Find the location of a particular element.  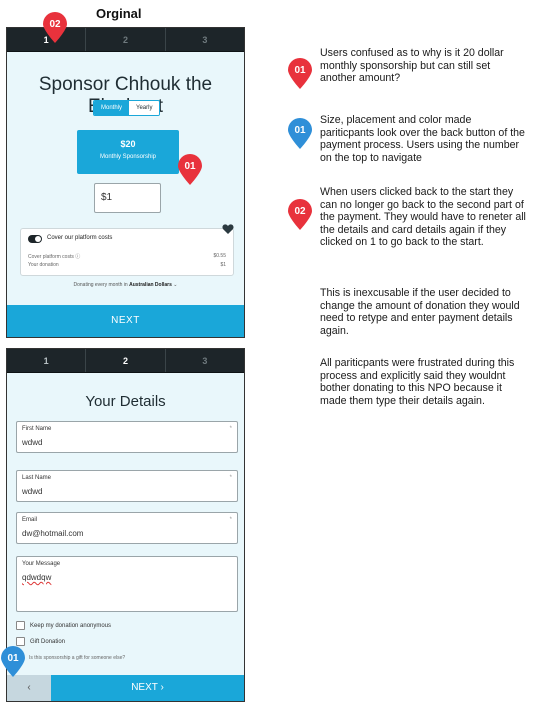

next-button: NEXT › is located at coordinates (147, 688).